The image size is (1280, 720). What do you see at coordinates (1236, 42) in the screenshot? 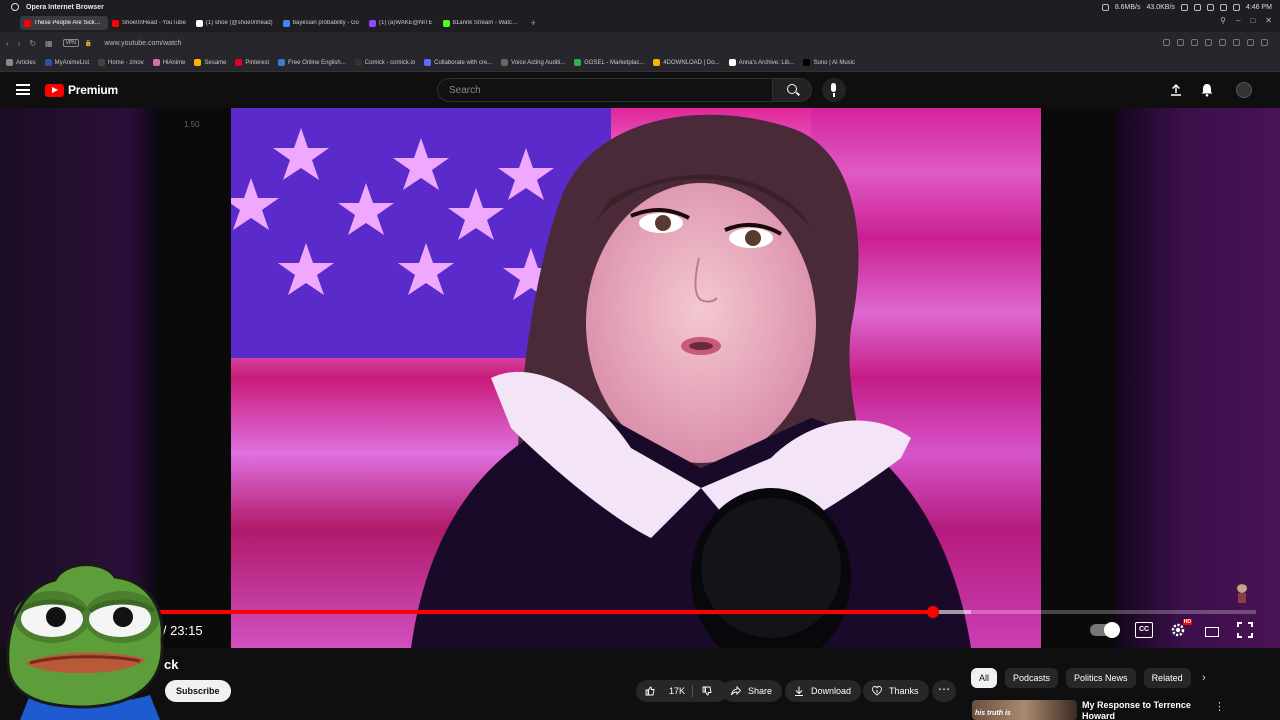
I see `download-icon` at bounding box center [1236, 42].